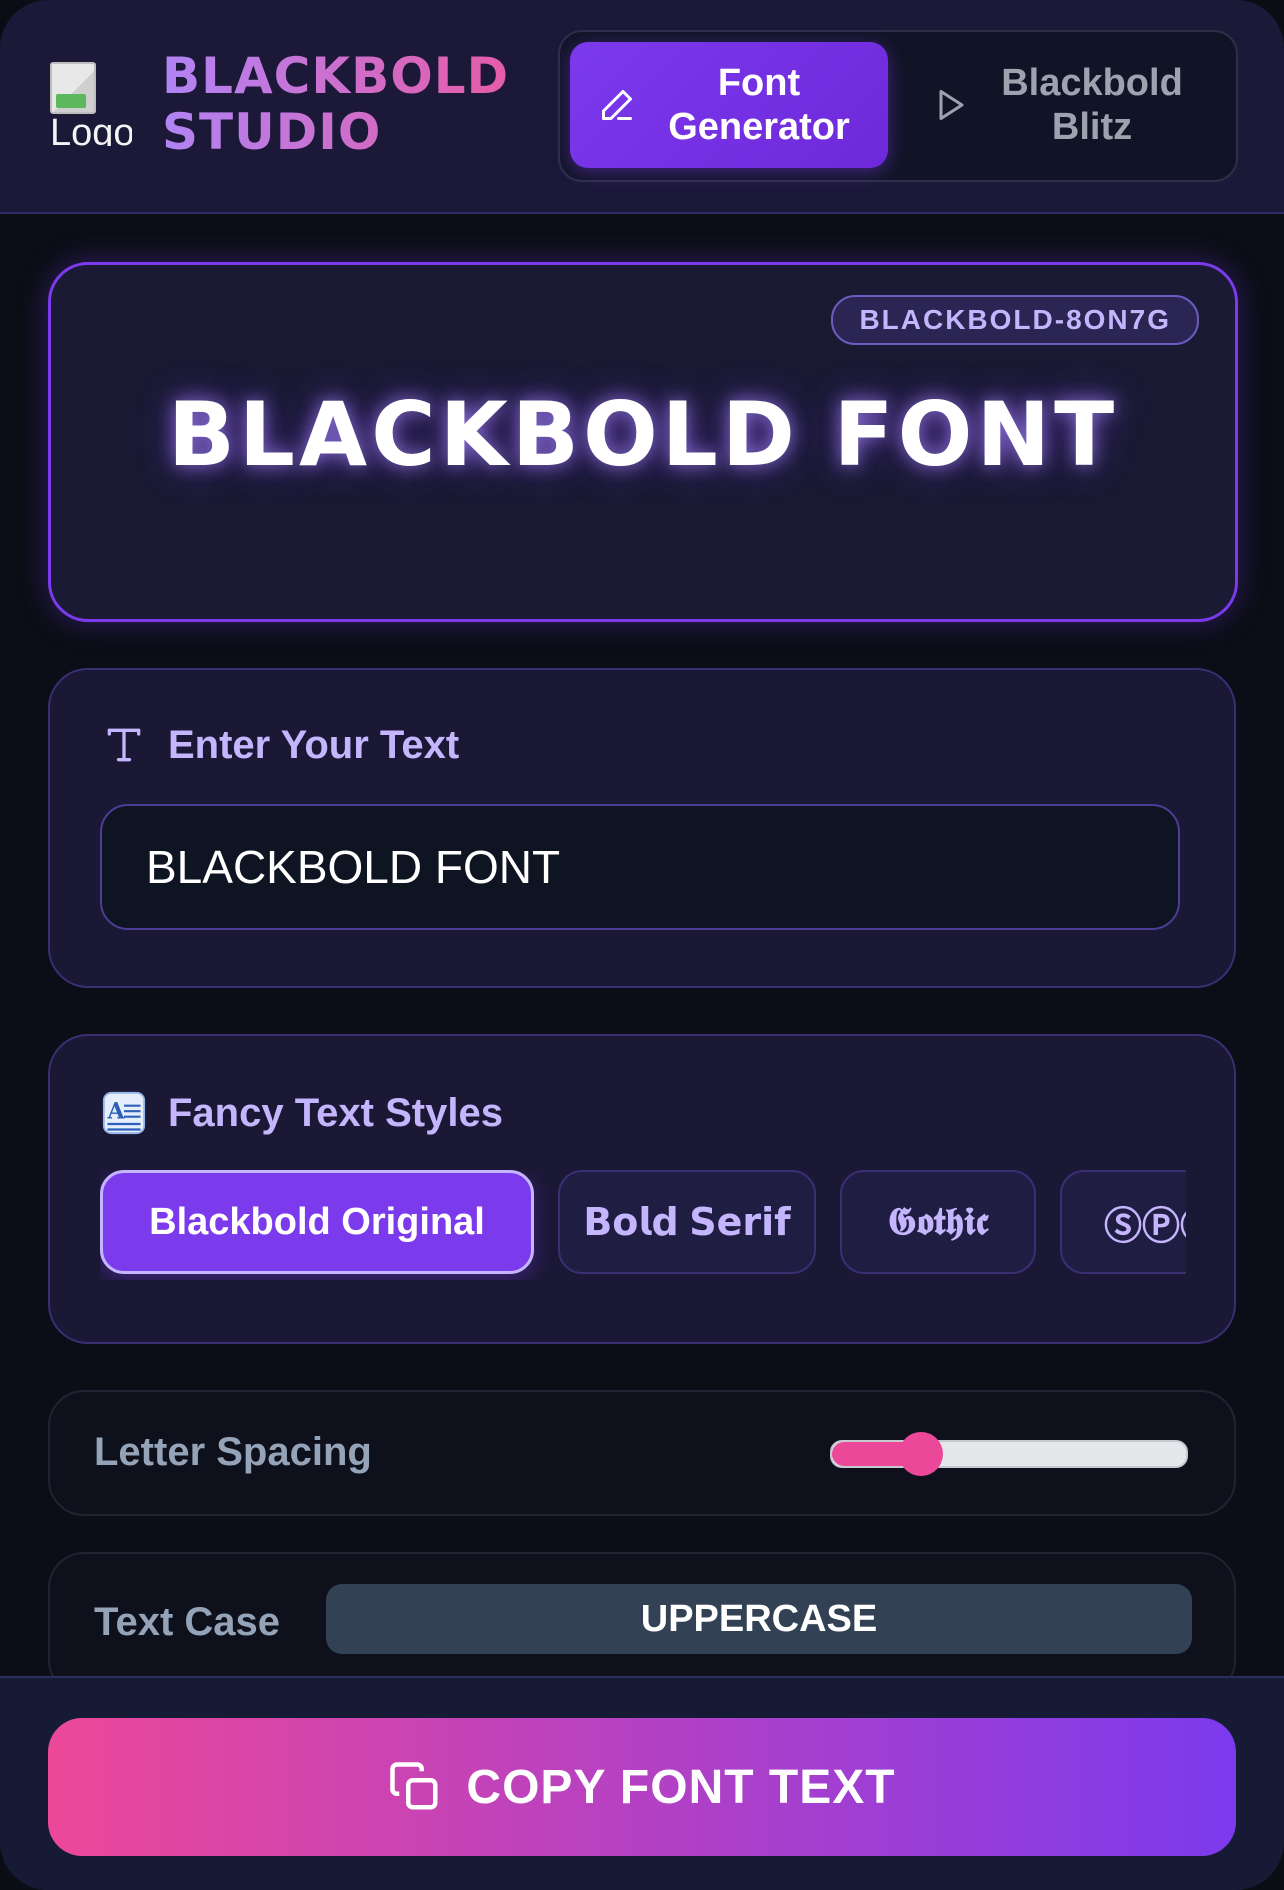 This screenshot has width=1284, height=1890. What do you see at coordinates (187, 1622) in the screenshot?
I see `text-case-label: Text Case` at bounding box center [187, 1622].